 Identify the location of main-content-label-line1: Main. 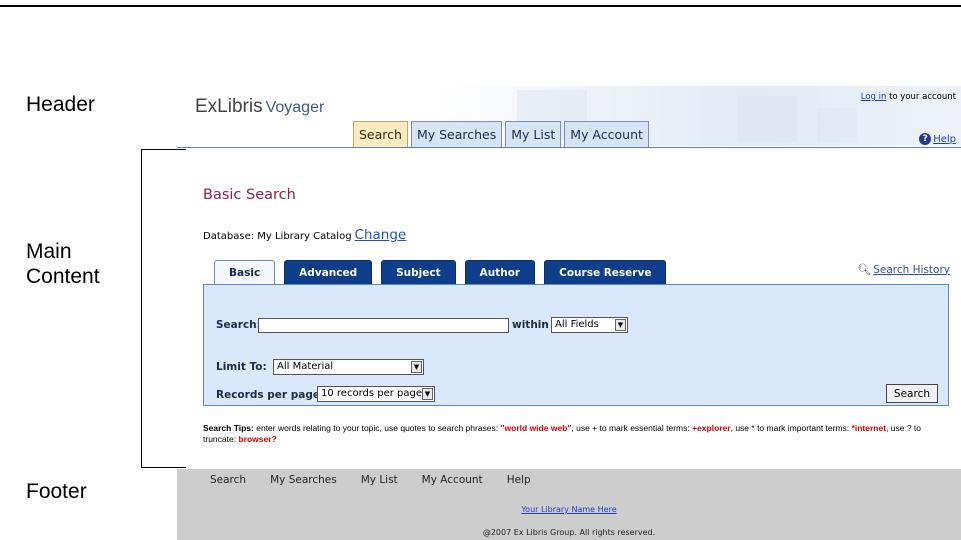
(49, 251).